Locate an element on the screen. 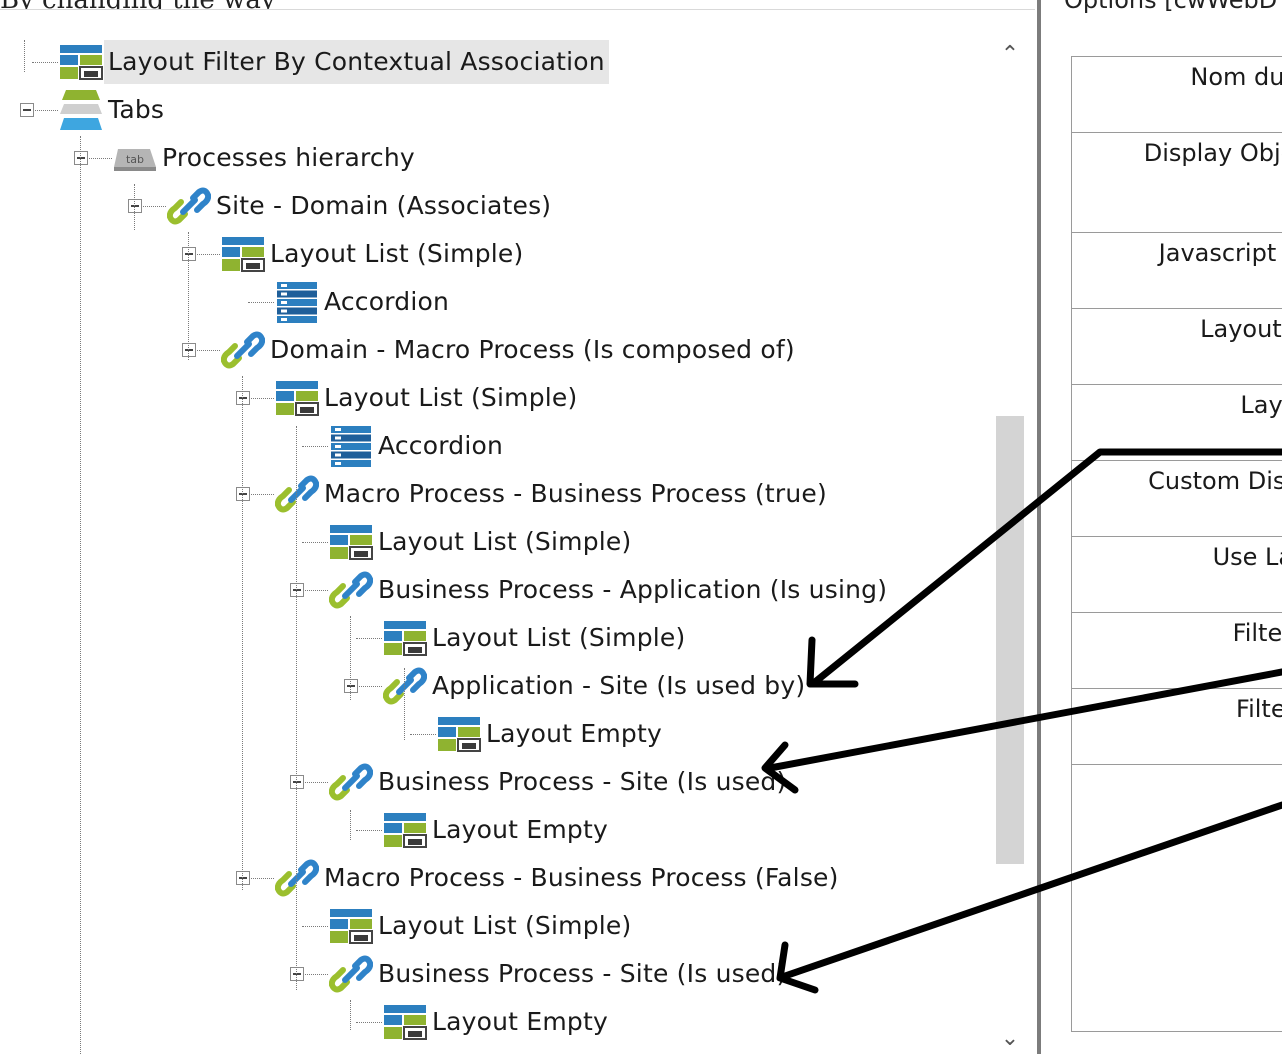 Image resolution: width=1282 pixels, height=1054 pixels. tree-scrollbar: ⌃ ⌄ is located at coordinates (1010, 547).